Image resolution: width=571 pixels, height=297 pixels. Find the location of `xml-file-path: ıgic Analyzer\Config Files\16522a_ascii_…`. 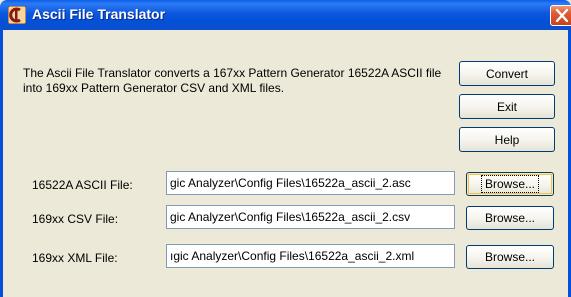

xml-file-path: ıgic Analyzer\Config Files\16522a_ascii_… is located at coordinates (292, 256).